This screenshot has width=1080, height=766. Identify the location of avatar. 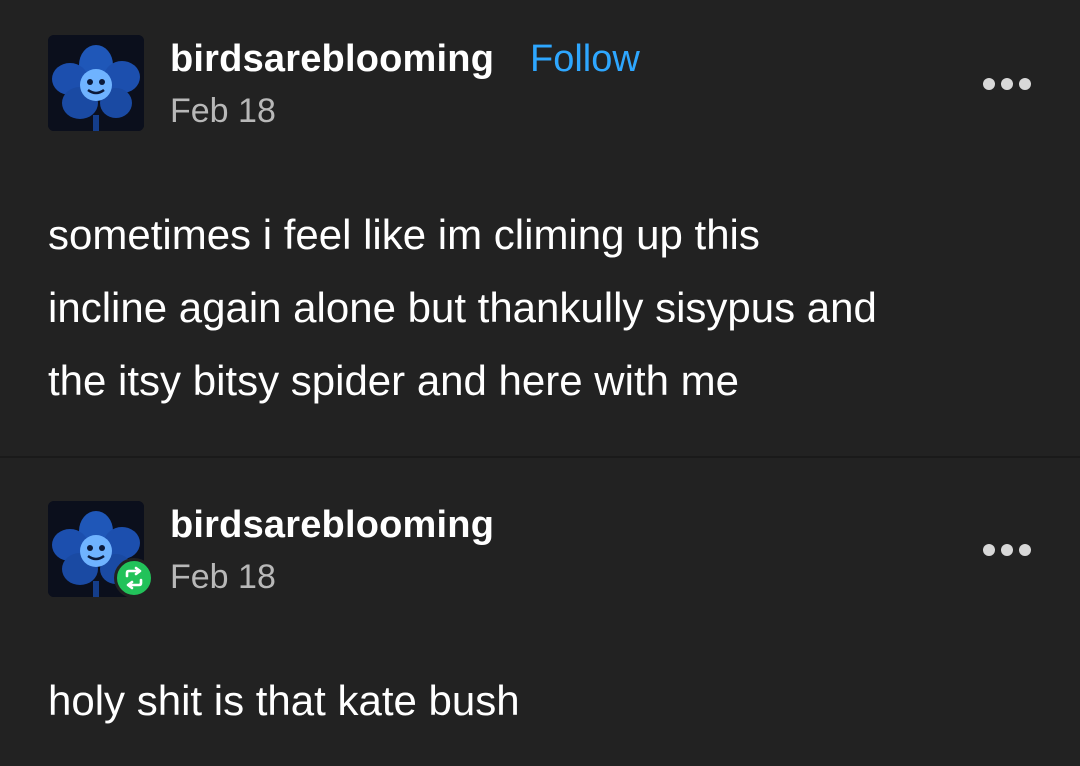
(96, 83).